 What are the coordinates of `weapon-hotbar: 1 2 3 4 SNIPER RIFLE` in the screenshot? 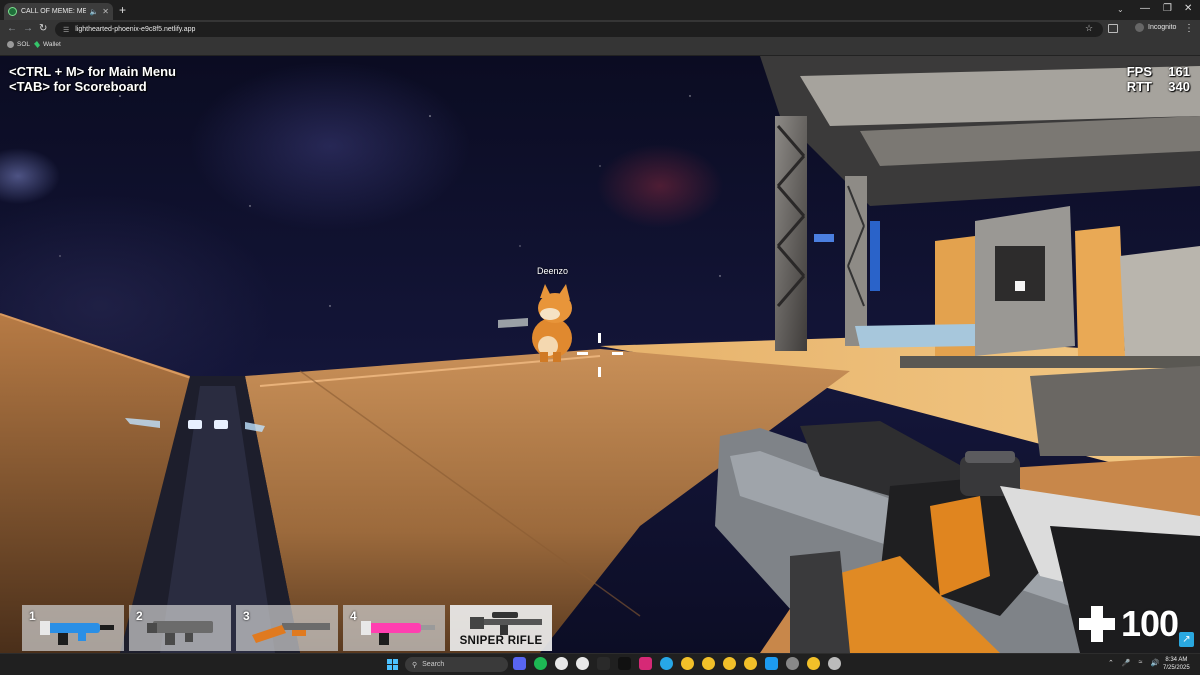 It's located at (287, 628).